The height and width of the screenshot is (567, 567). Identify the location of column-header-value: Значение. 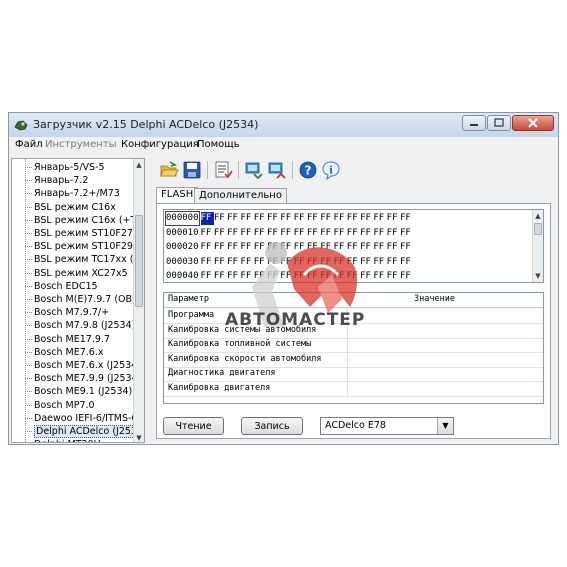
(434, 299).